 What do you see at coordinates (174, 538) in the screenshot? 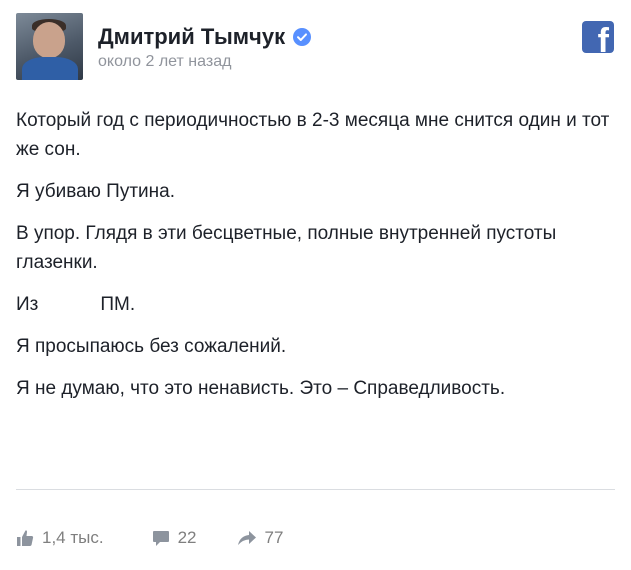
I see `comment-button: 22` at bounding box center [174, 538].